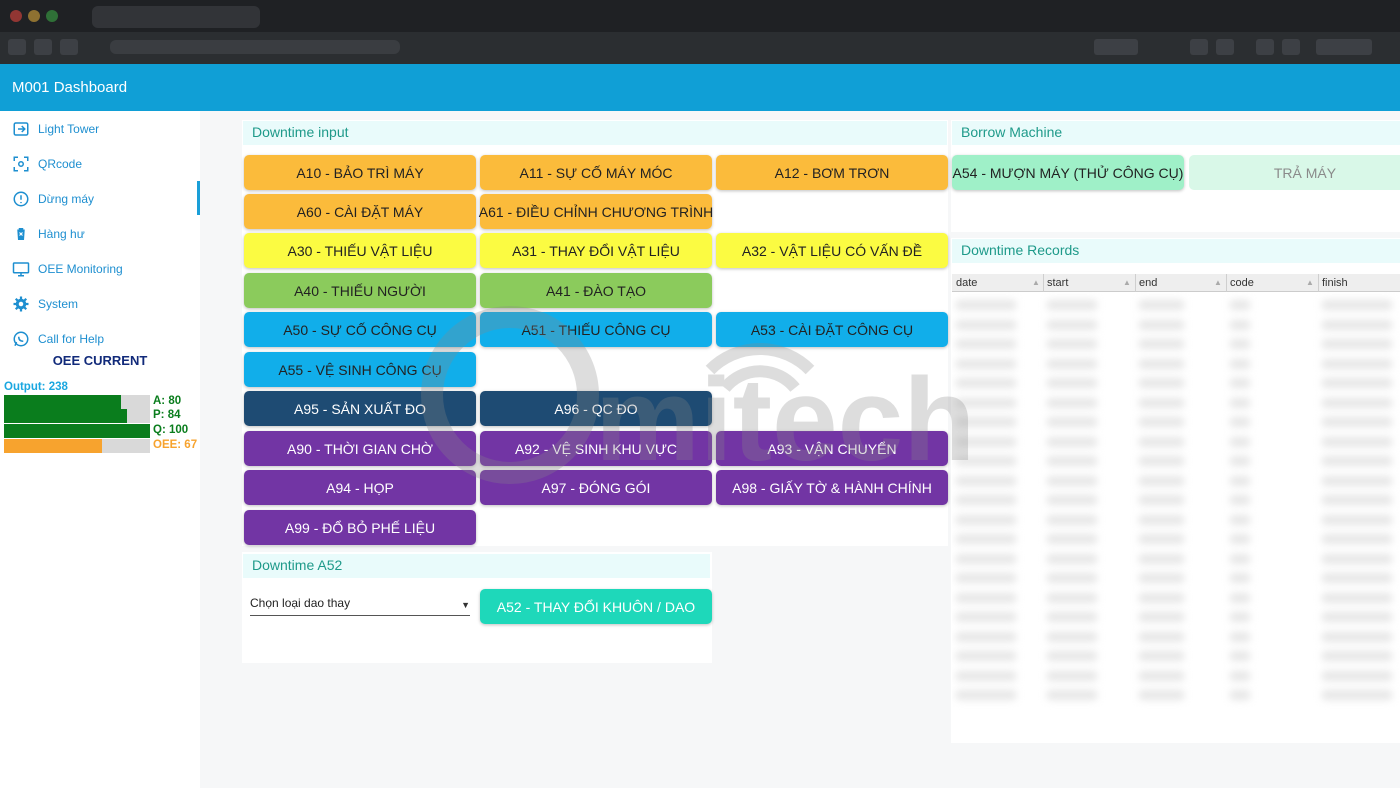 Image resolution: width=1400 pixels, height=788 pixels. What do you see at coordinates (255, 47) in the screenshot?
I see `address-bar` at bounding box center [255, 47].